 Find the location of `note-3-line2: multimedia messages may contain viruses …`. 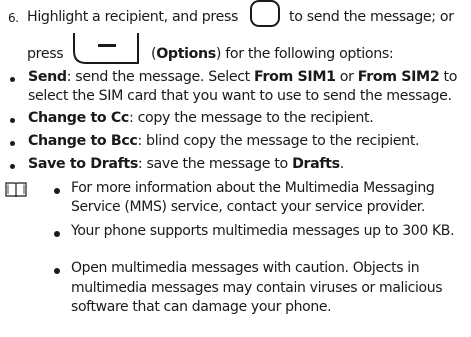

note-3-line2: multimedia messages may contain viruses … is located at coordinates (257, 288).